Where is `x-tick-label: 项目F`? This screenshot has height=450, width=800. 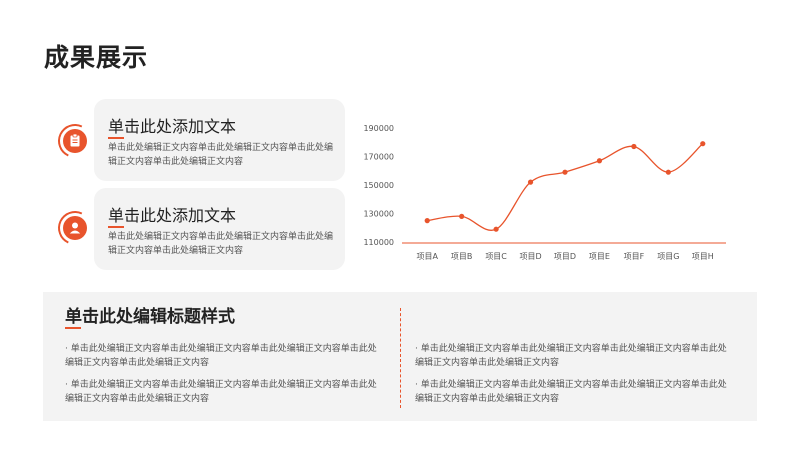 x-tick-label: 项目F is located at coordinates (634, 256).